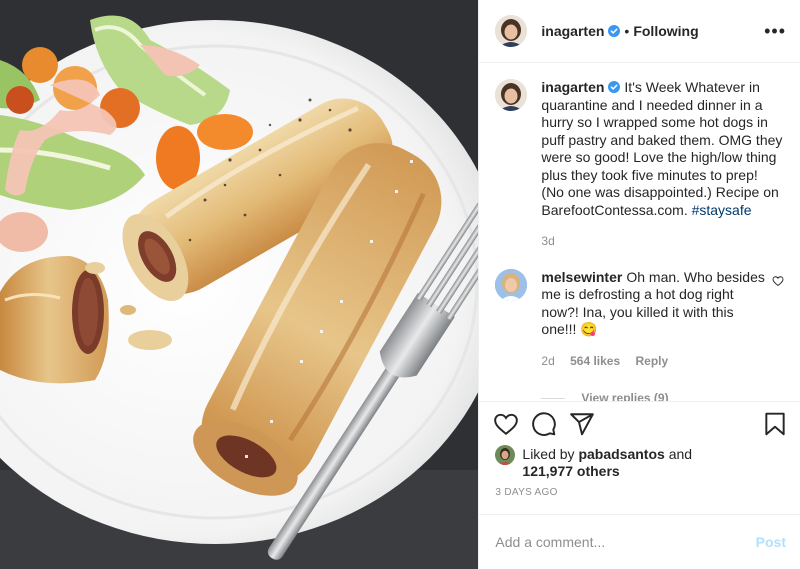 The height and width of the screenshot is (569, 800). Describe the element at coordinates (505, 455) in the screenshot. I see `liker-avatar` at that location.